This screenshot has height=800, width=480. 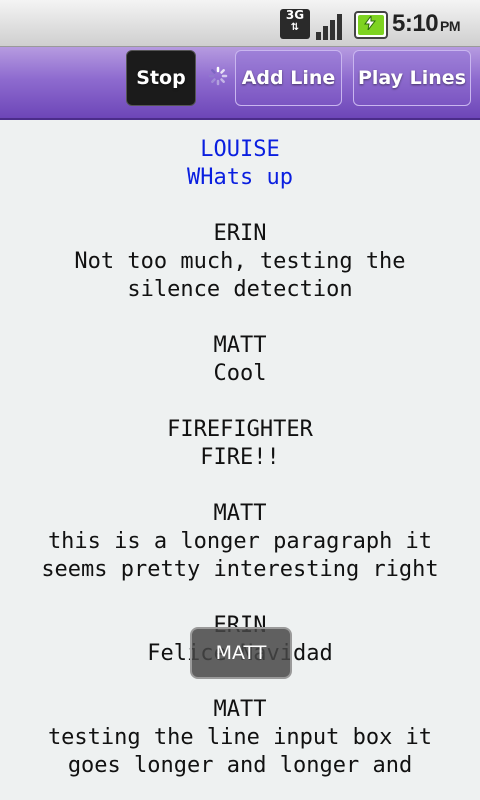 I want to click on add-line-button: Add Line, so click(x=288, y=78).